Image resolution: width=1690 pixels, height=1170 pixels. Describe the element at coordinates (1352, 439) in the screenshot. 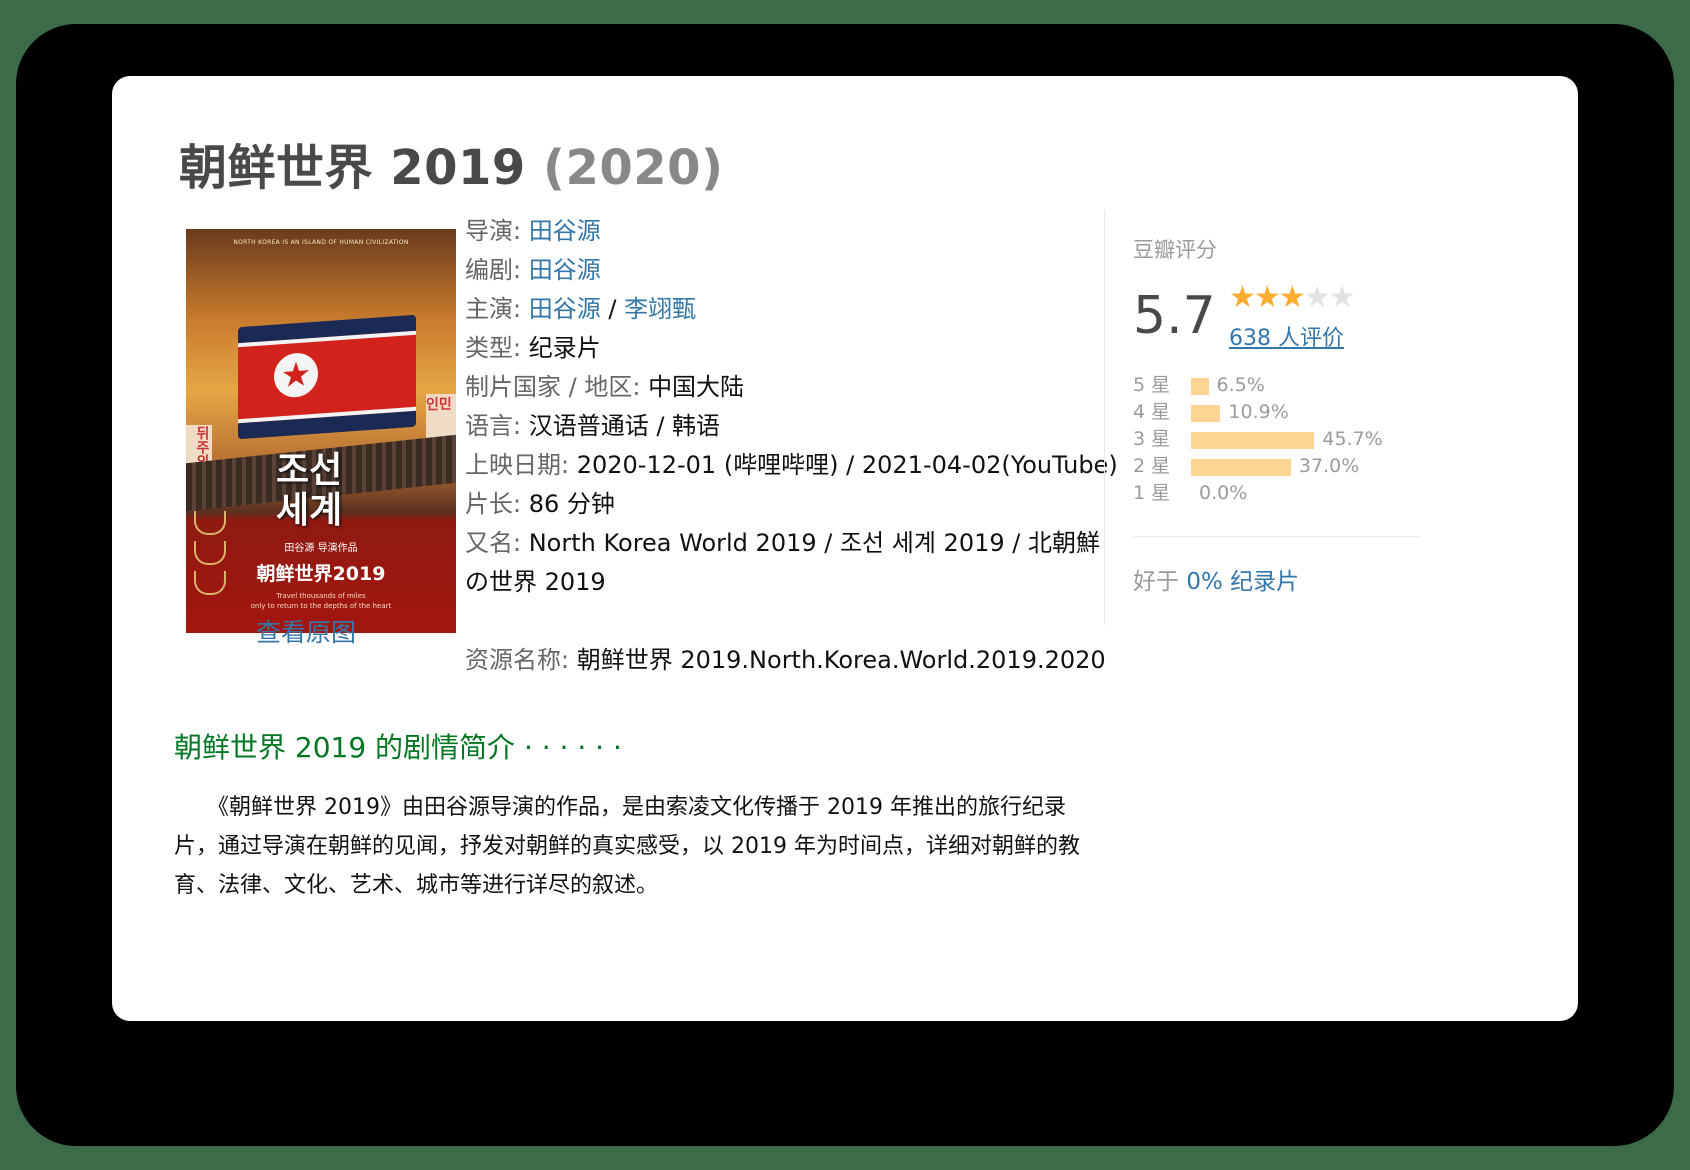

I see `rating-row-percent: 45.7%` at that location.